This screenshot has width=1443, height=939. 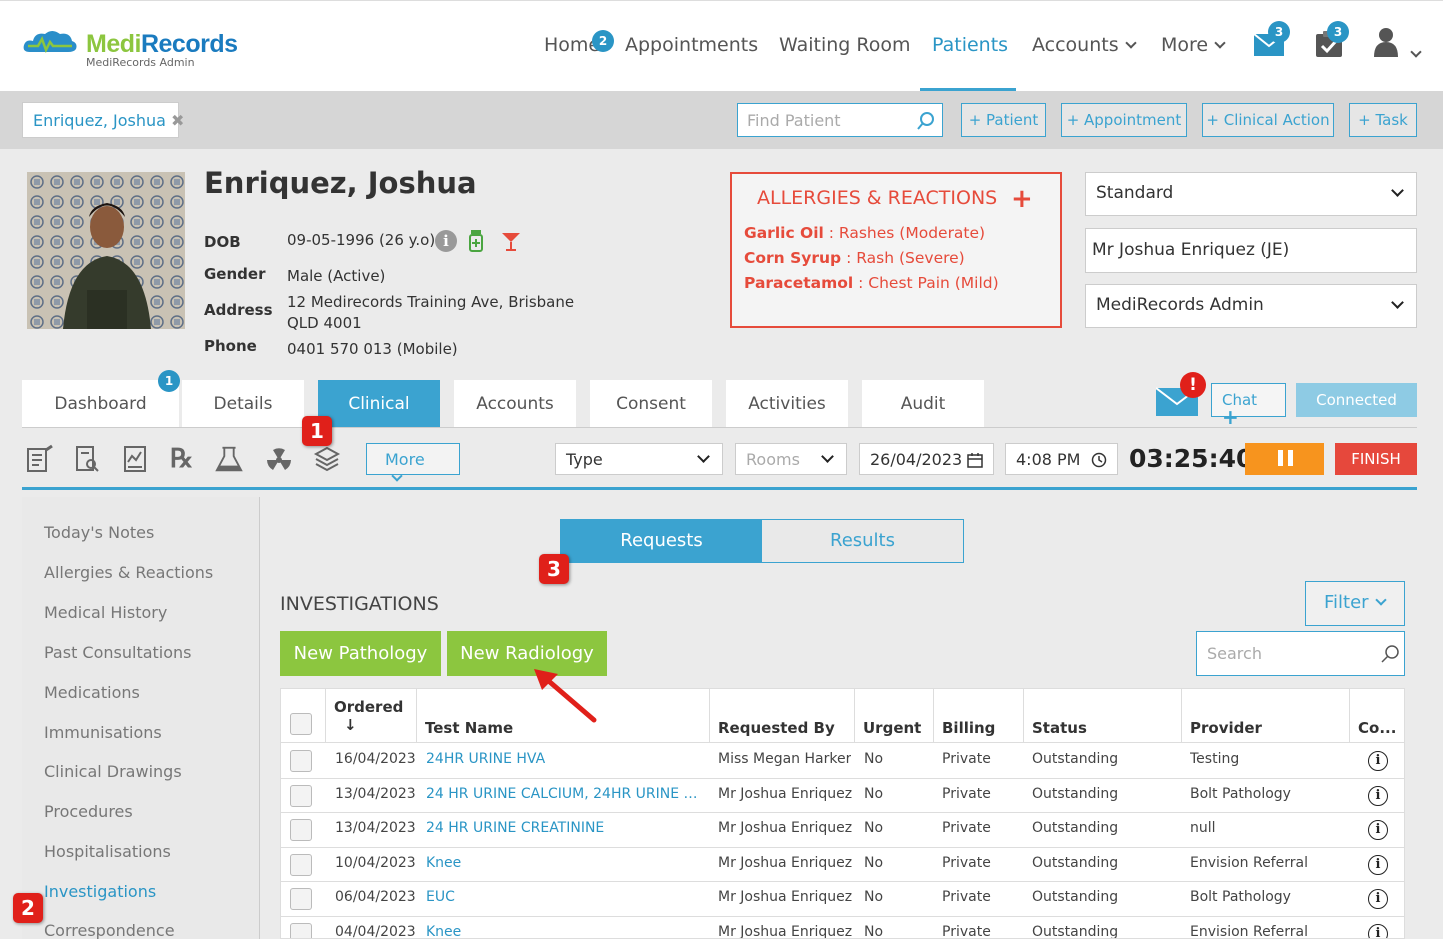 I want to click on nav-accounts: Accounts, so click(x=1084, y=45).